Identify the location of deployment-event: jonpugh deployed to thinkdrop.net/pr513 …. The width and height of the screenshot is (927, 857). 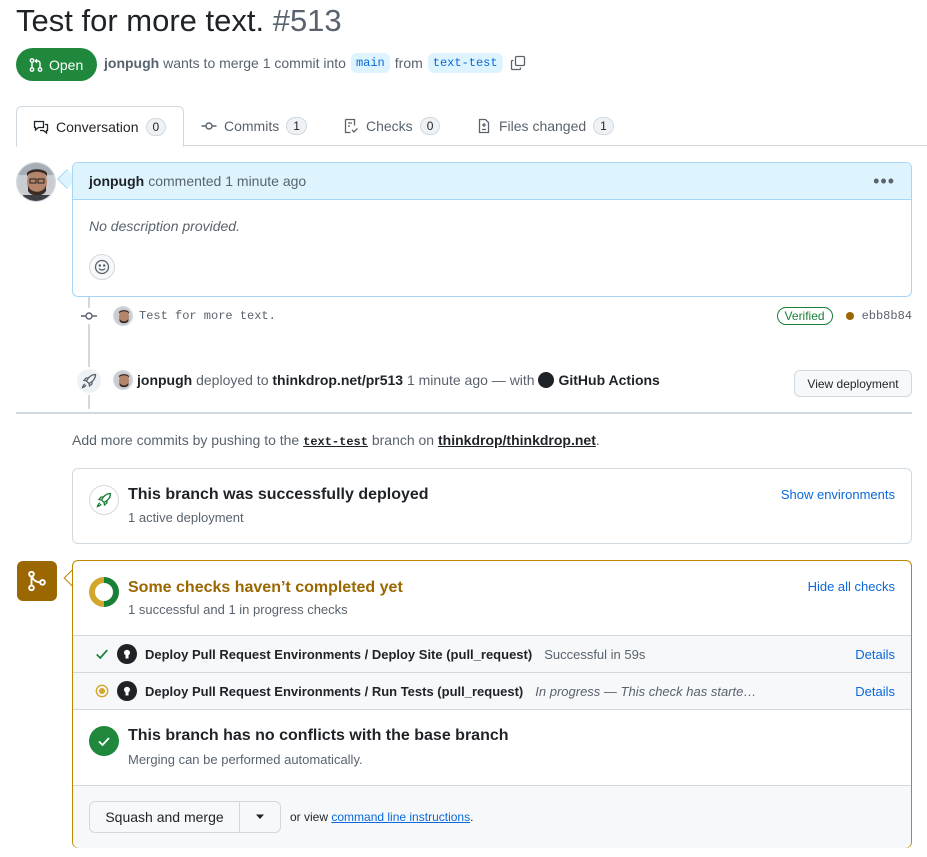
(386, 380).